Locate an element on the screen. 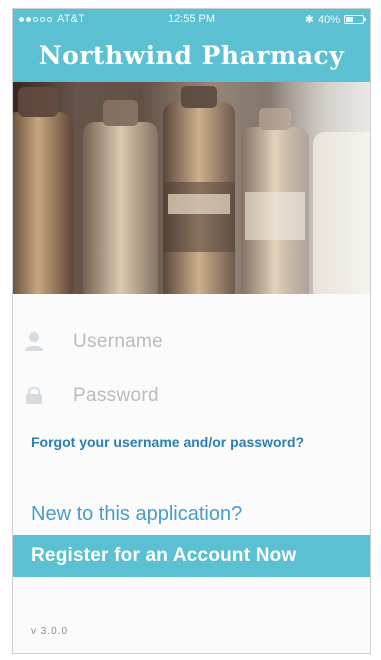 The image size is (381, 660). username-field: Username is located at coordinates (191, 342).